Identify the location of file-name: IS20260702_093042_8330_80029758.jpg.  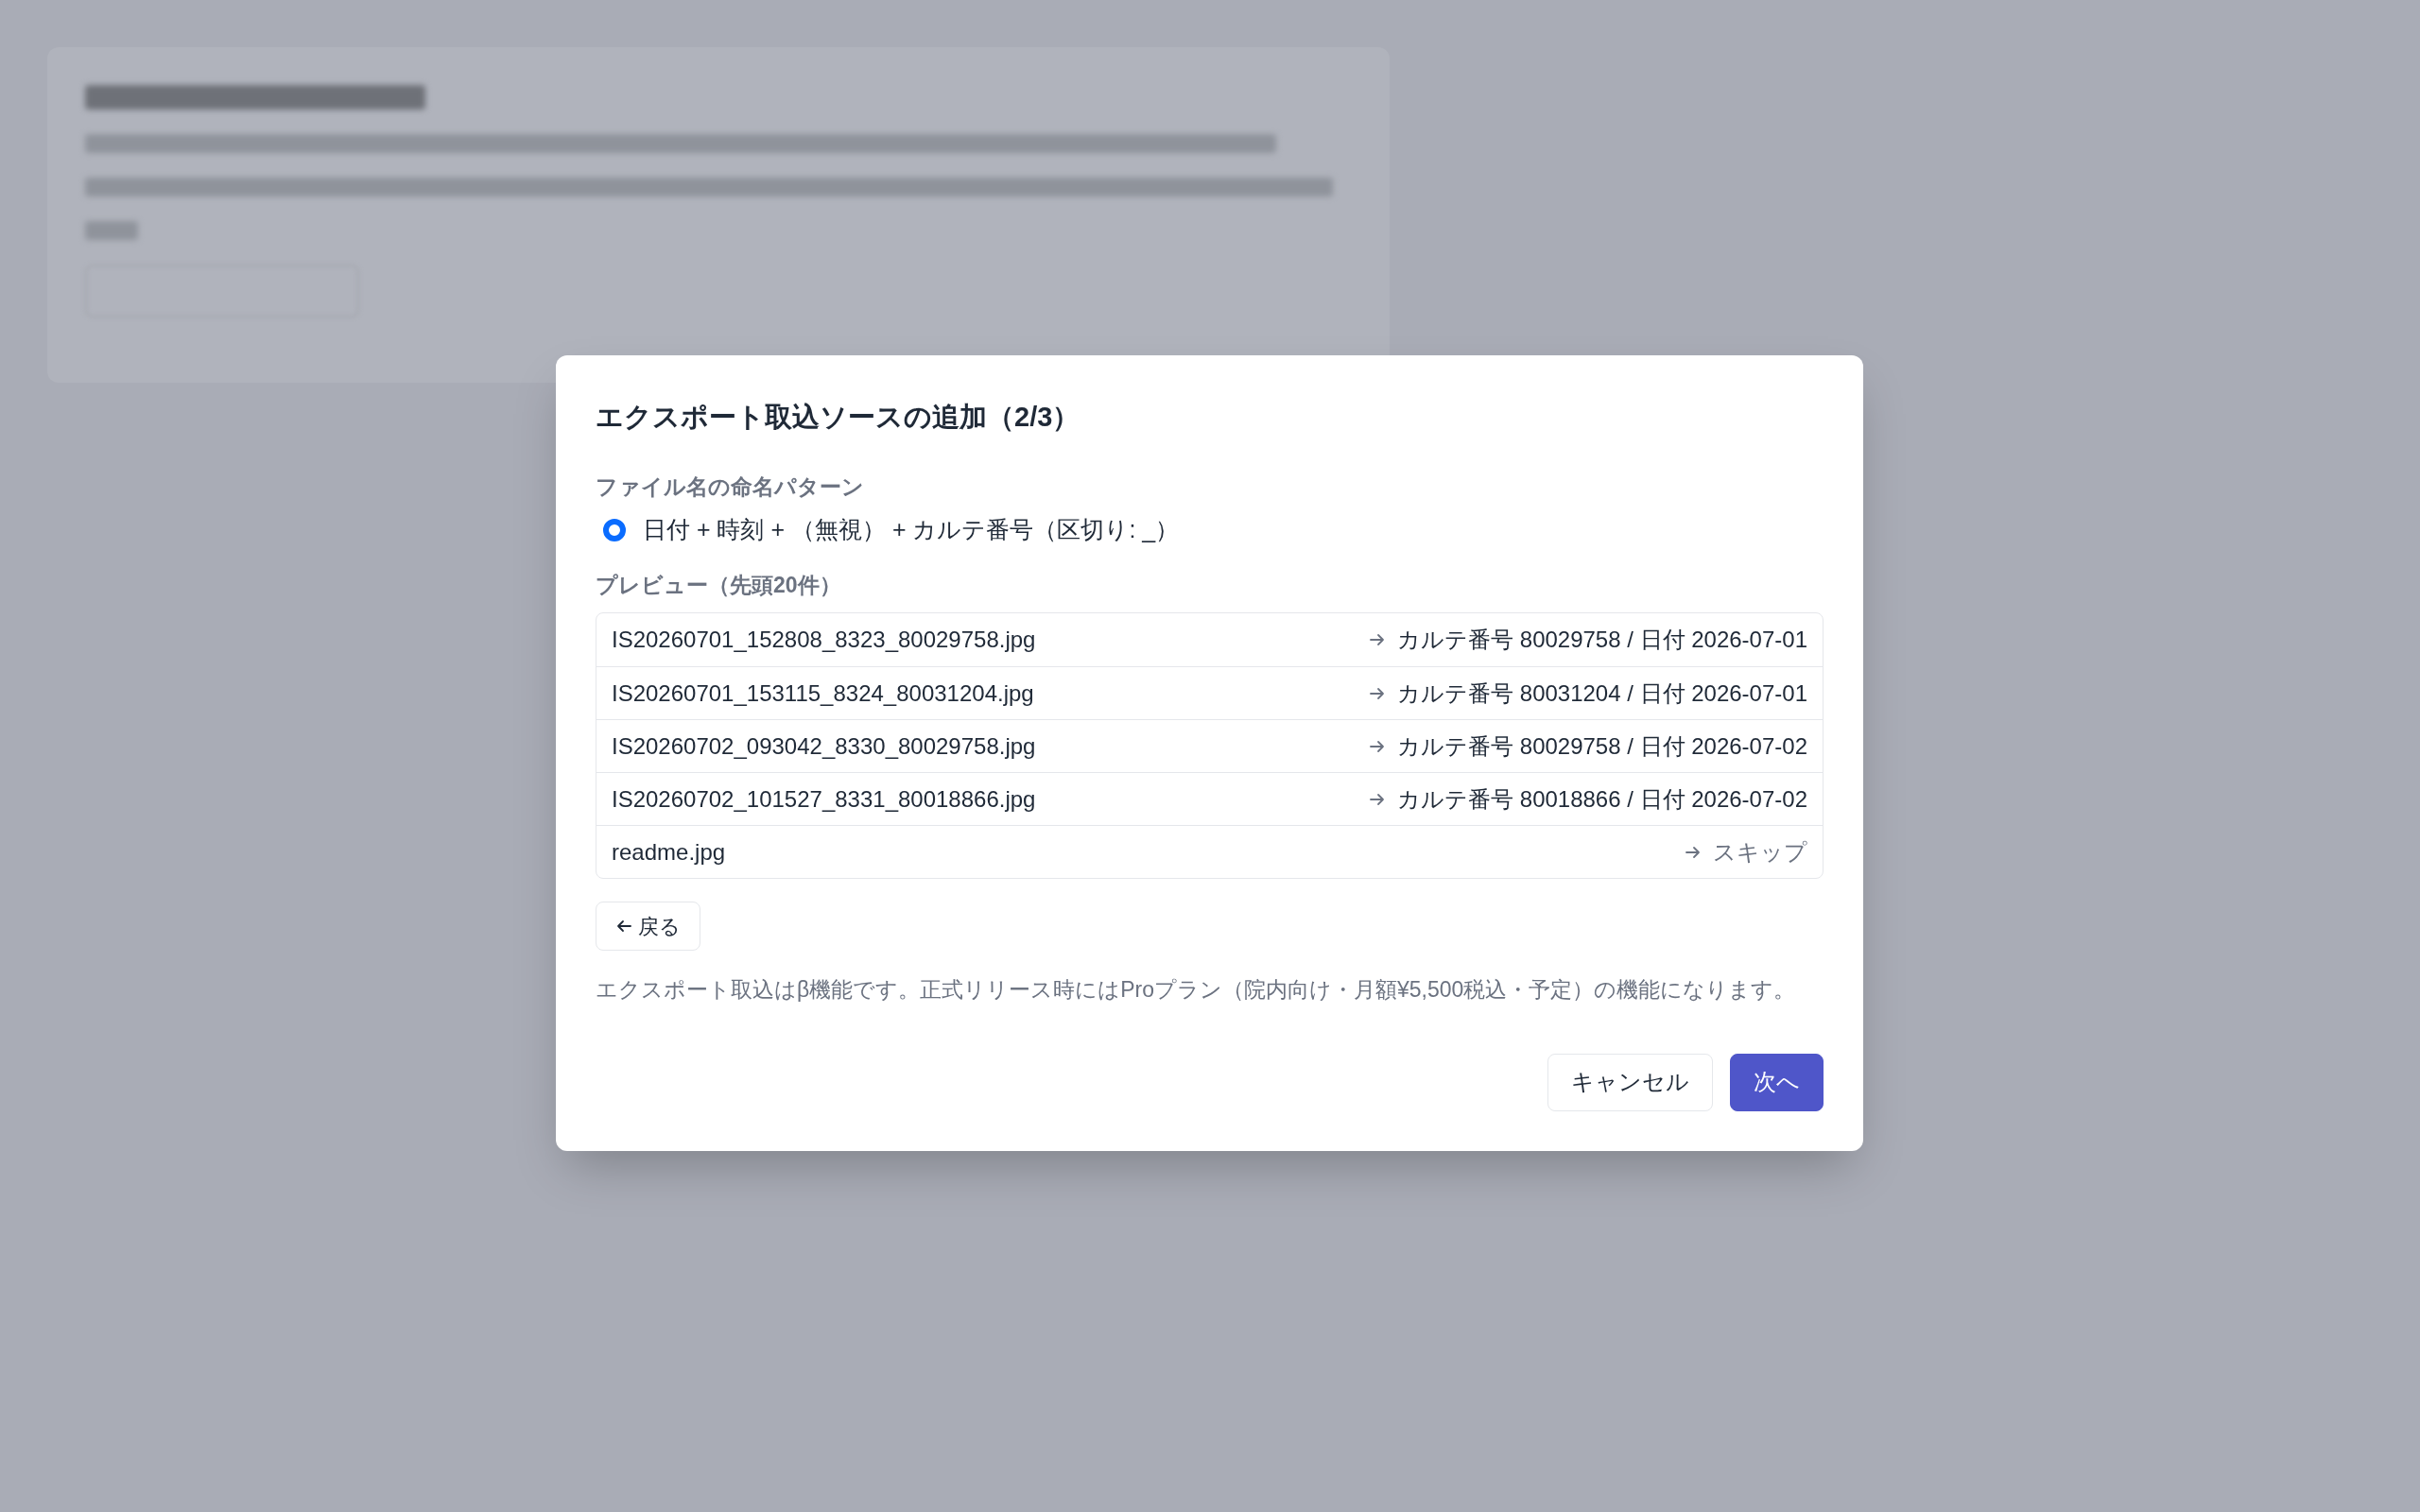
(824, 746).